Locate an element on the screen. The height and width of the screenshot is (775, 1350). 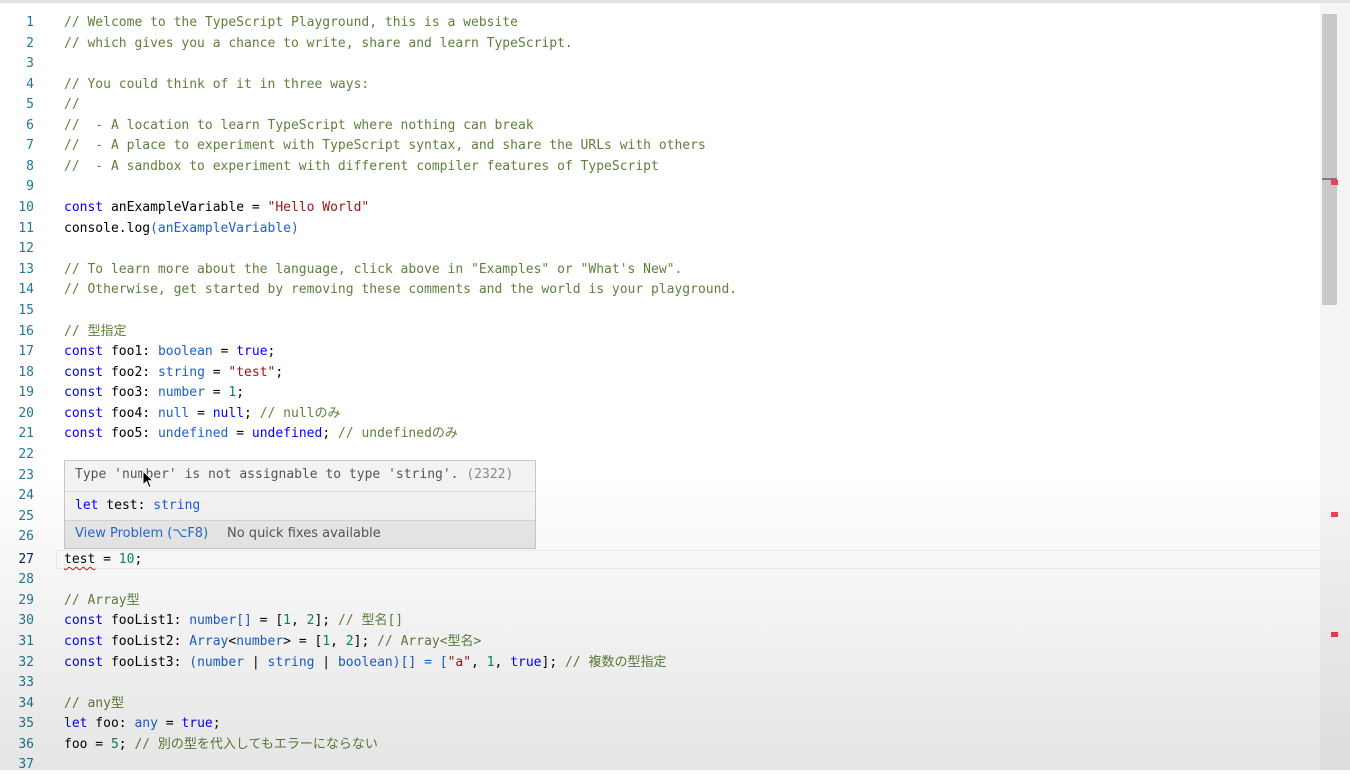
code-line: const foo3: number = 1; is located at coordinates (154, 393).